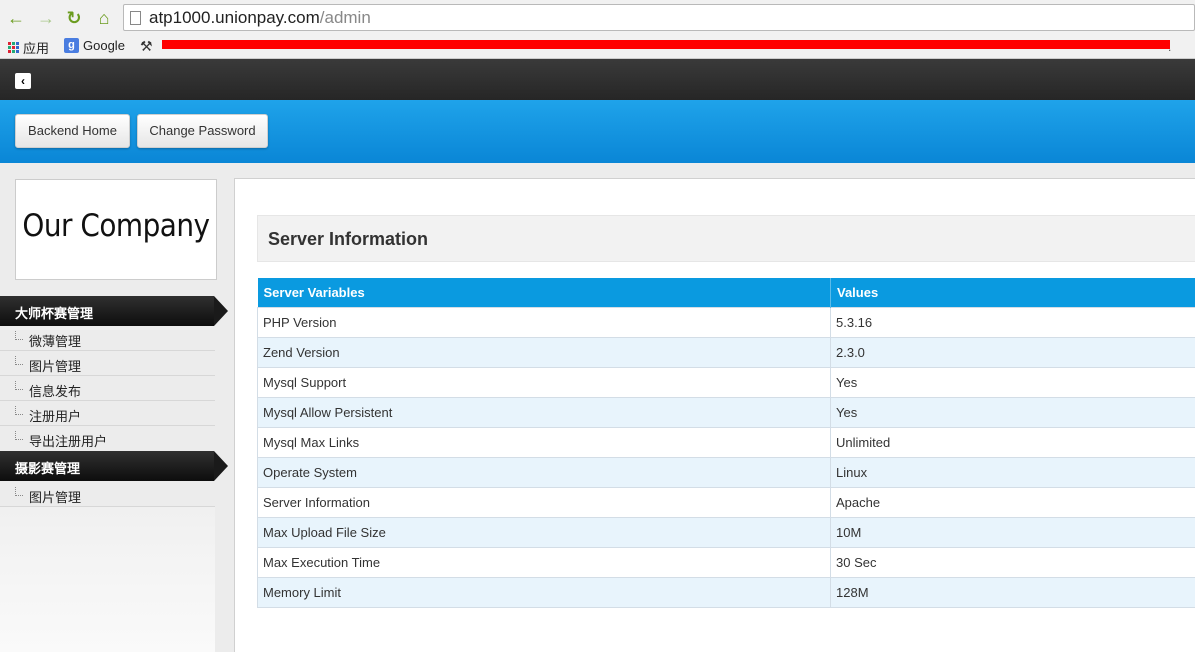 The height and width of the screenshot is (652, 1195). I want to click on table-row: Server Information Apache, so click(726, 502).